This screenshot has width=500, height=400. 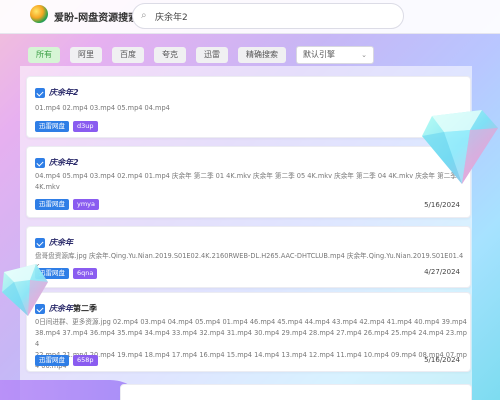 What do you see at coordinates (212, 55) in the screenshot?
I see `filter-chip-xunlei: 迅雷` at bounding box center [212, 55].